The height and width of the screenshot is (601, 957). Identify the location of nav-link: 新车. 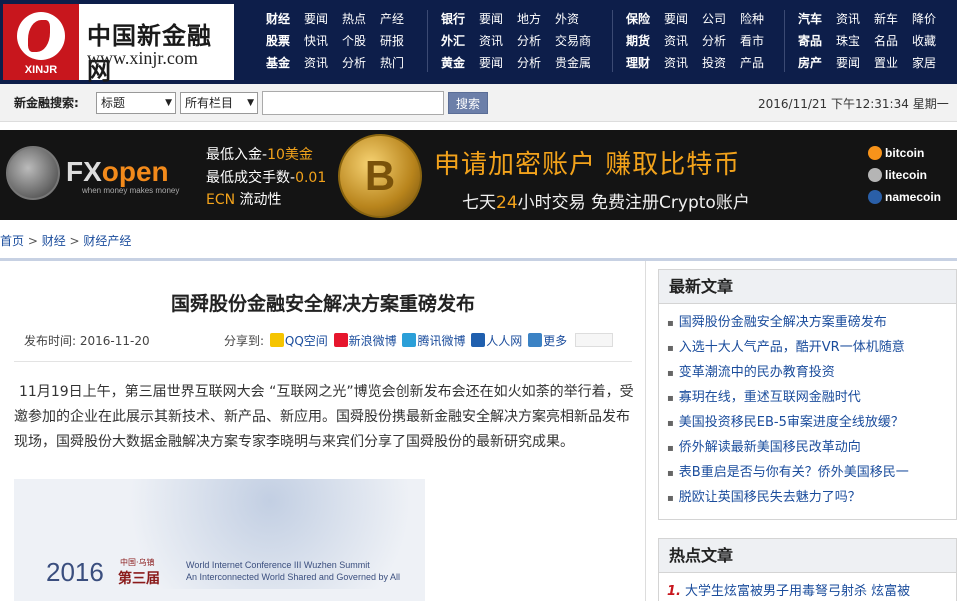
(886, 19).